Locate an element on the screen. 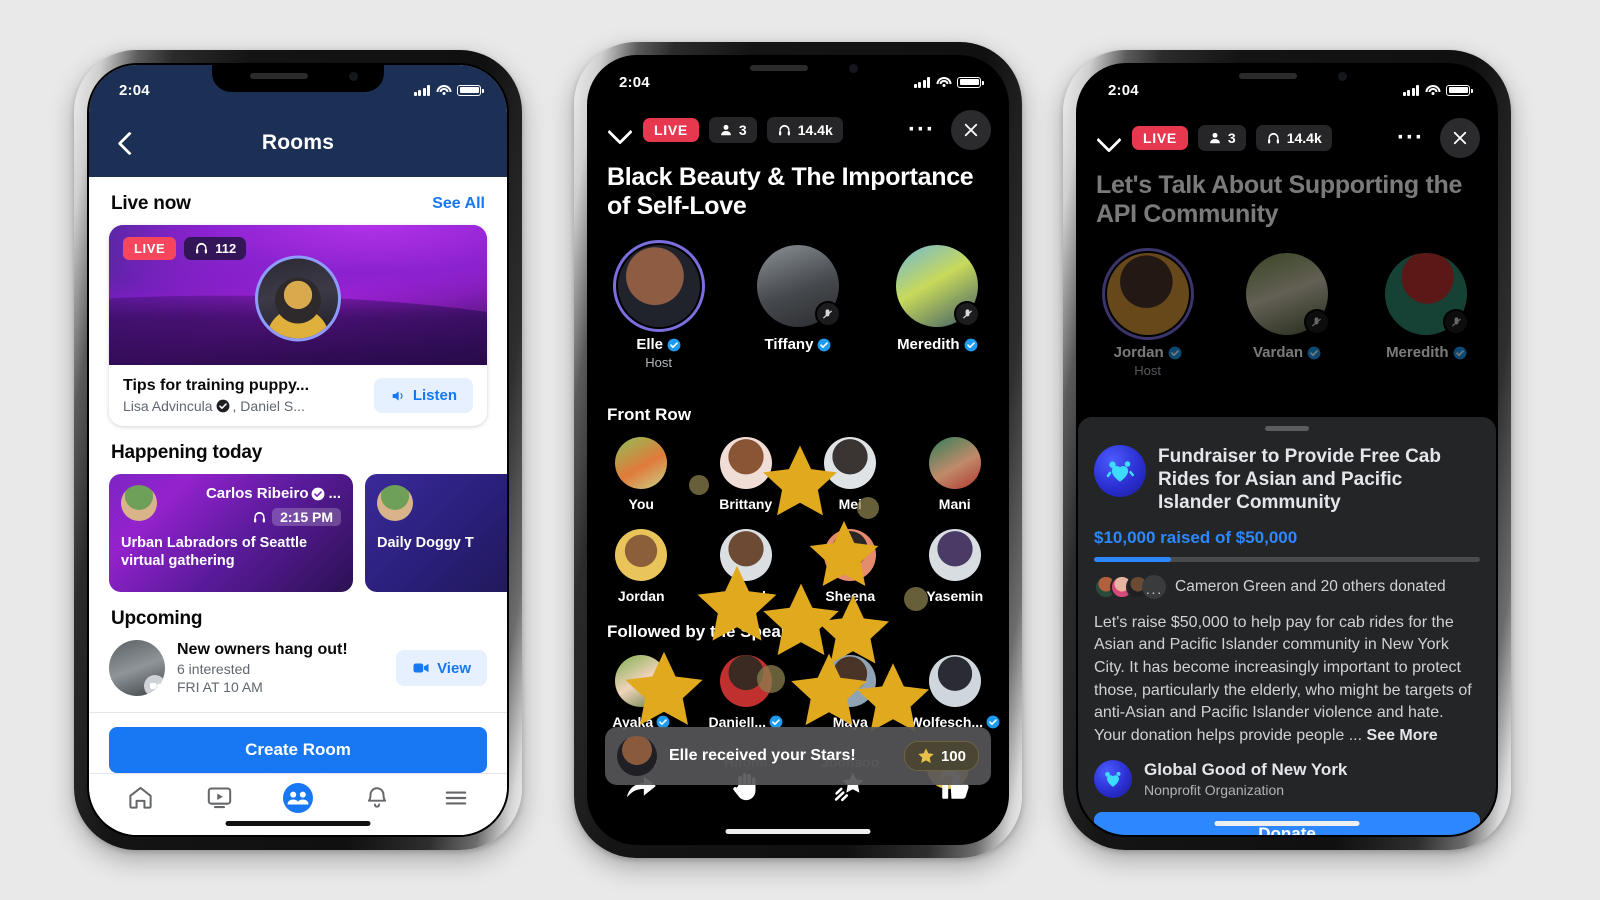  listener-count-chip: 14.4k is located at coordinates (1293, 138).